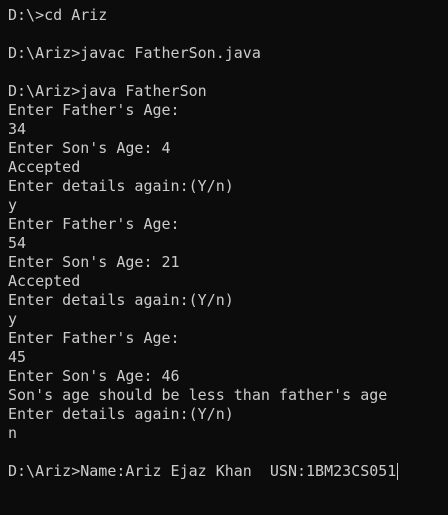 Image resolution: width=448 pixels, height=515 pixels. I want to click on terminal-line: 54, so click(17, 243).